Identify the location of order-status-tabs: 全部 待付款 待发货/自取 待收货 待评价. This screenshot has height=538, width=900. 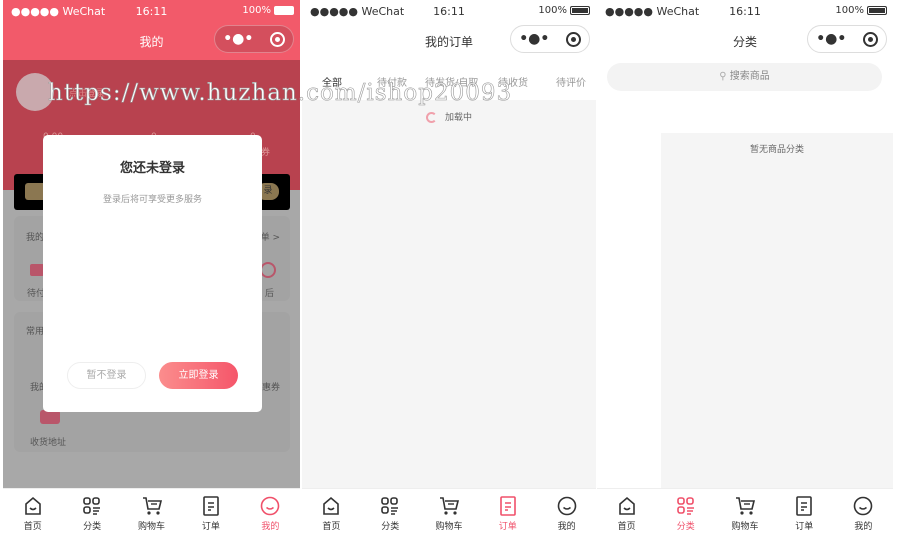
(449, 84).